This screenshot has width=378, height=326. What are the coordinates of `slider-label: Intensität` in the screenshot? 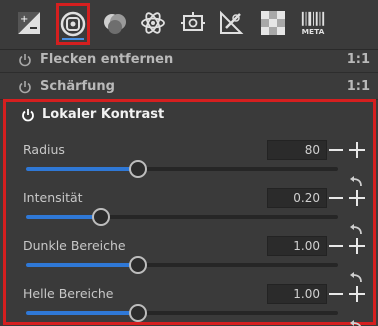 It's located at (53, 197).